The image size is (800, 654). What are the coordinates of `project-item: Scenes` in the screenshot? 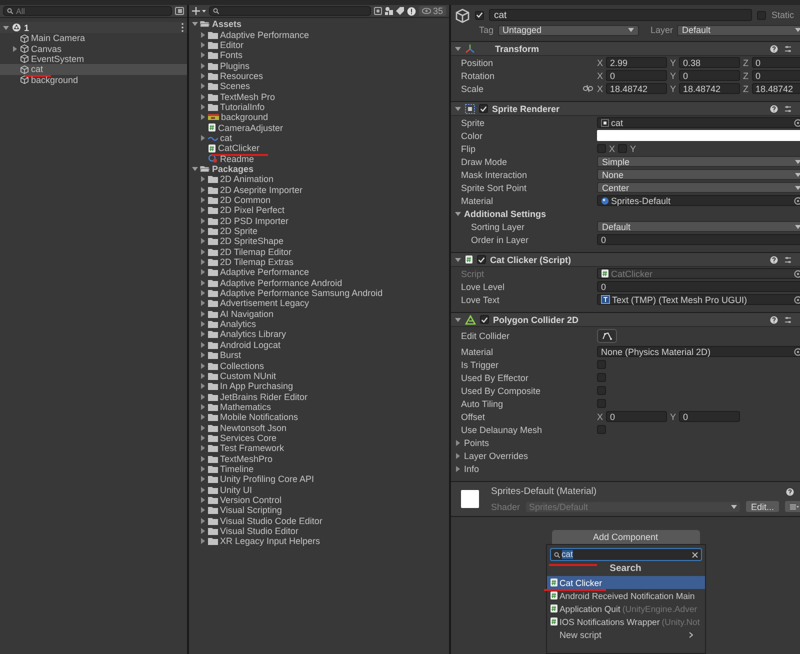 It's located at (319, 86).